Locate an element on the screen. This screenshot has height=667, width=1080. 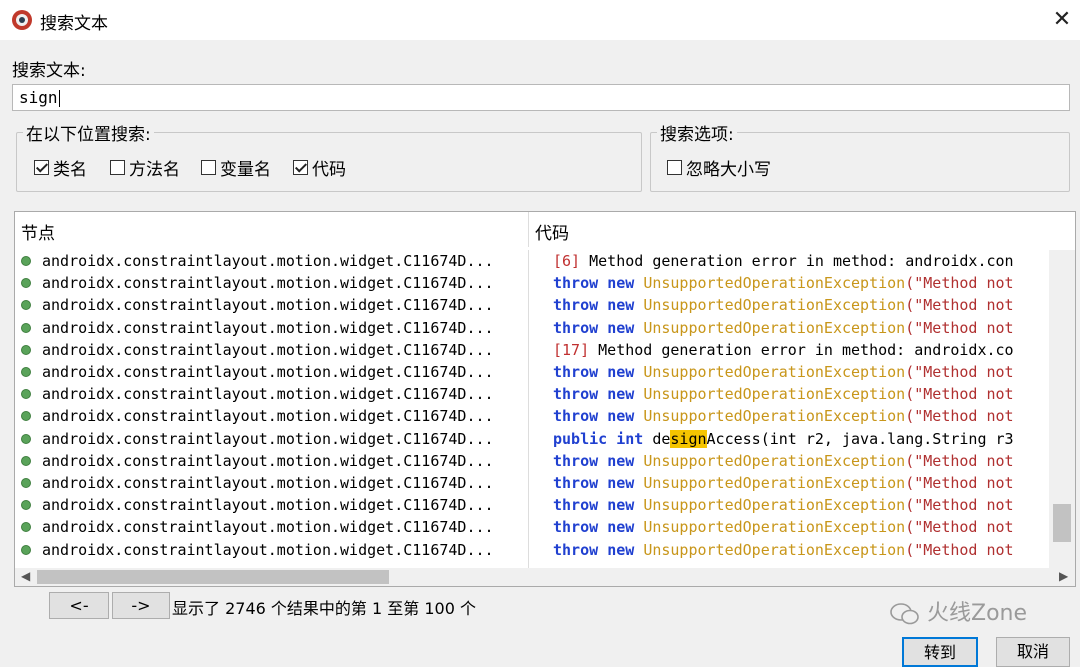
horizontal-scrollbar: ◀ ▶ is located at coordinates (545, 577).